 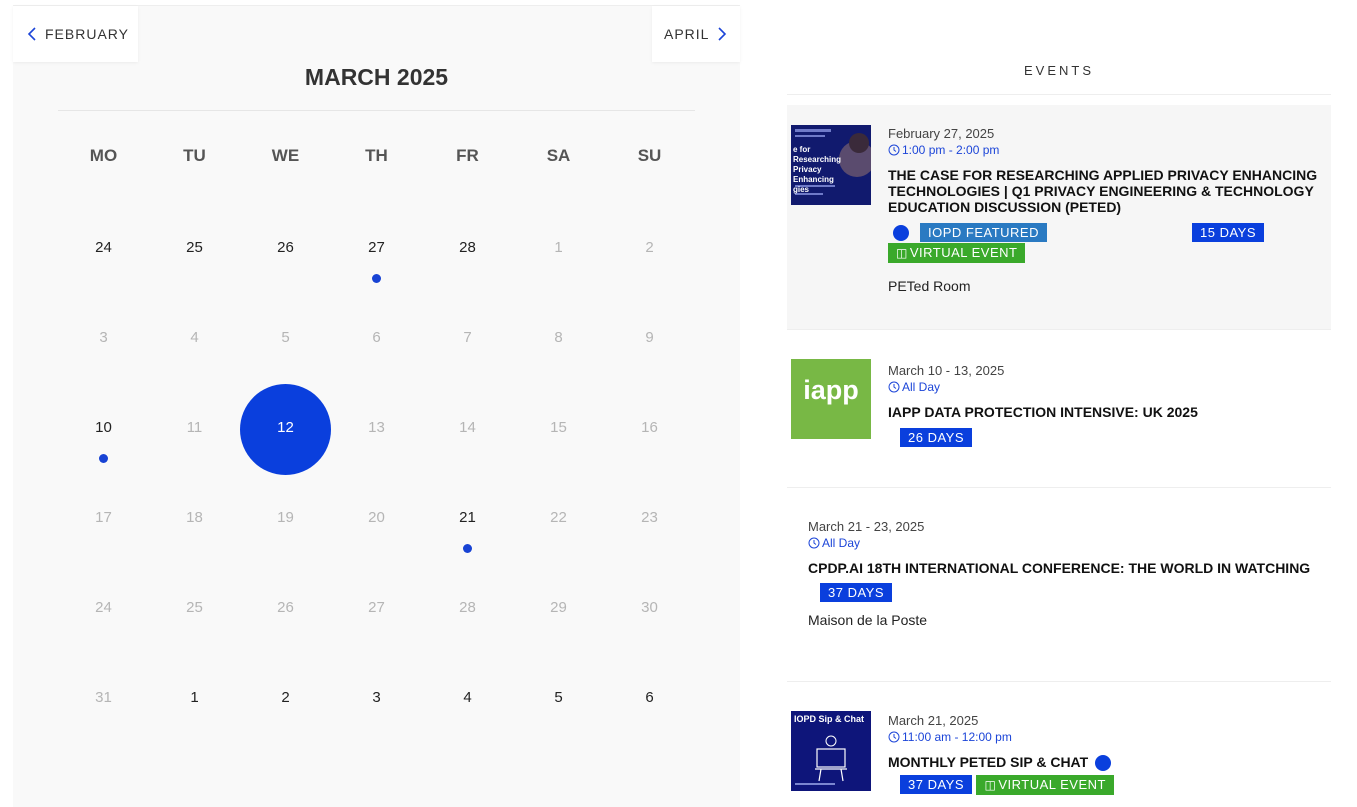 I want to click on day-number: 8, so click(x=558, y=337).